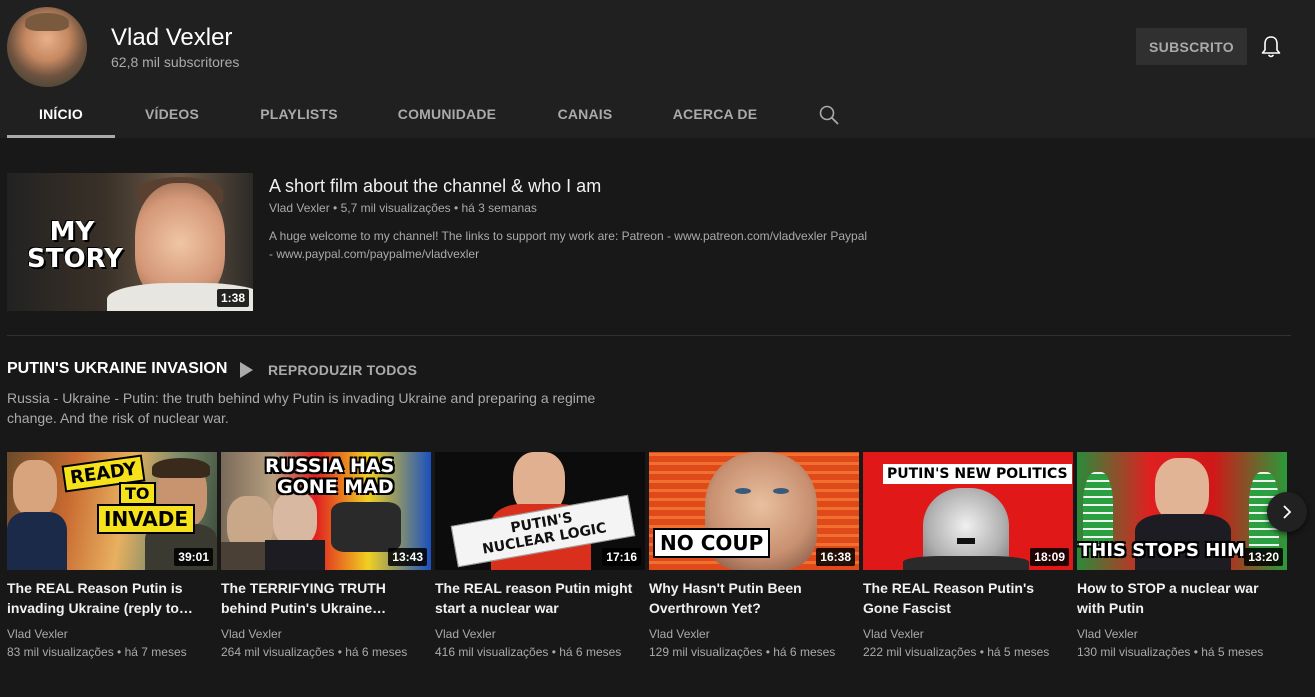  I want to click on video-thumbnail: PUTIN'S NUCLEAR LOGIC 17:16, so click(540, 511).